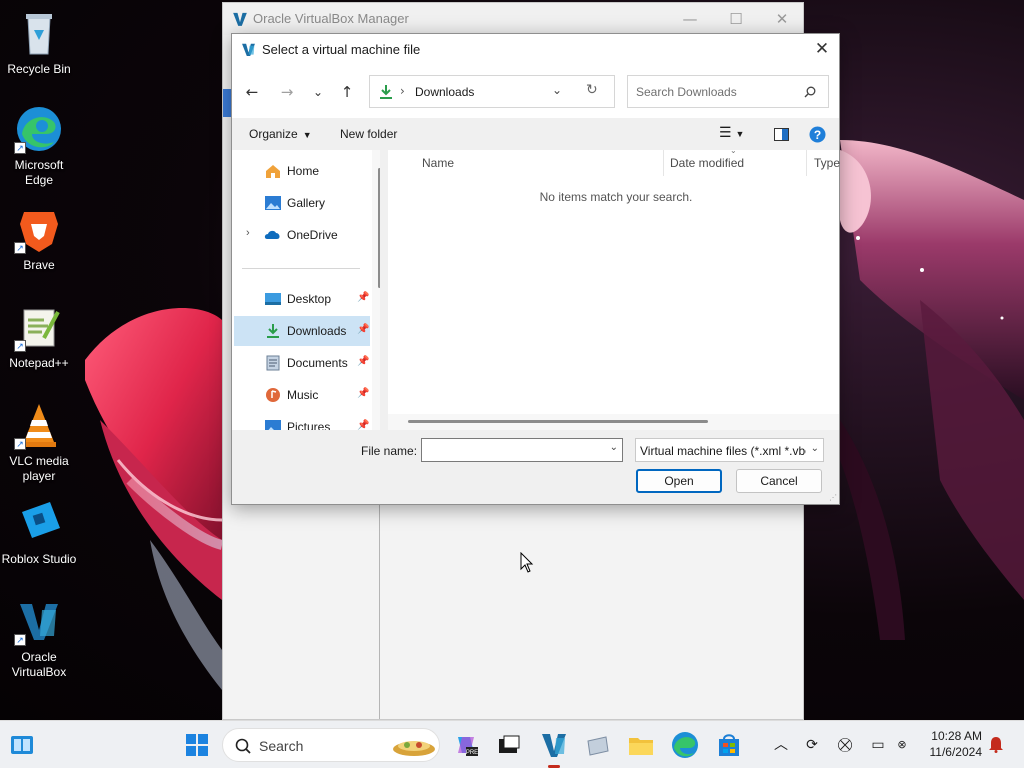 Image resolution: width=1024 pixels, height=768 pixels. I want to click on clock-time: 10:28 AM, so click(954, 736).